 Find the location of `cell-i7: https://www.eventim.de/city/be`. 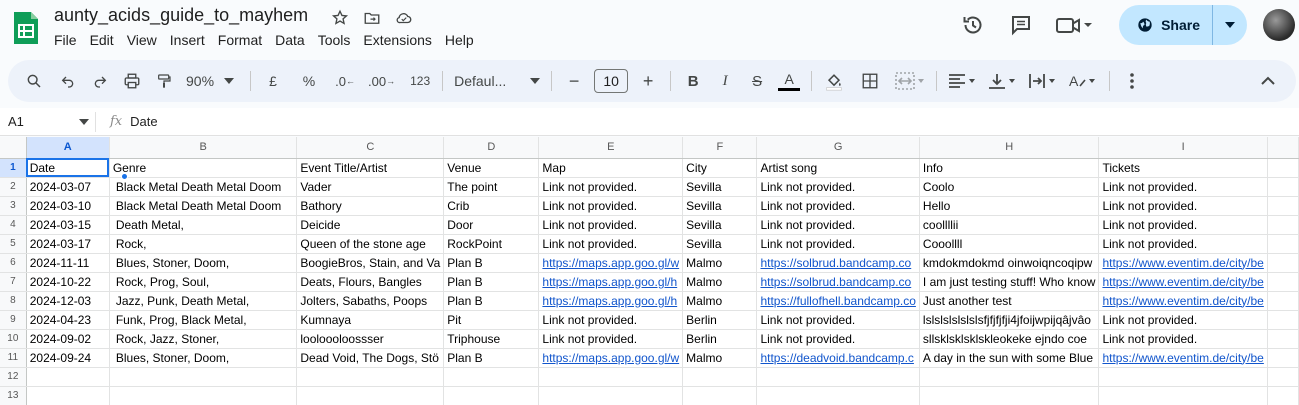

cell-i7: https://www.eventim.de/city/be is located at coordinates (1183, 282).